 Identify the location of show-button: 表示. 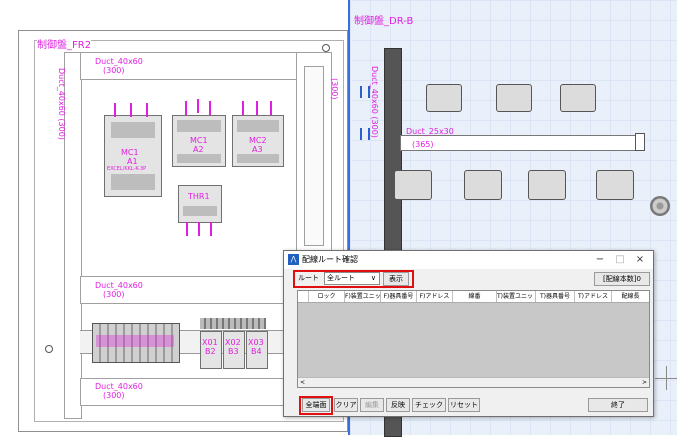
(396, 279).